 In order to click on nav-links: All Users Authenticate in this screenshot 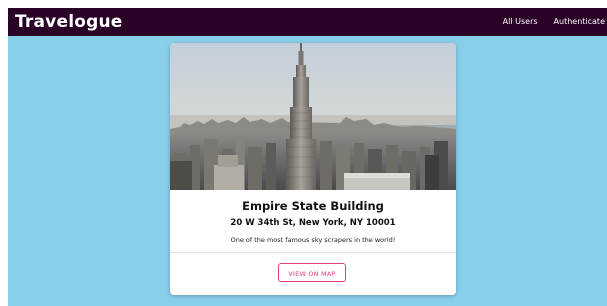, I will do `click(554, 21)`.